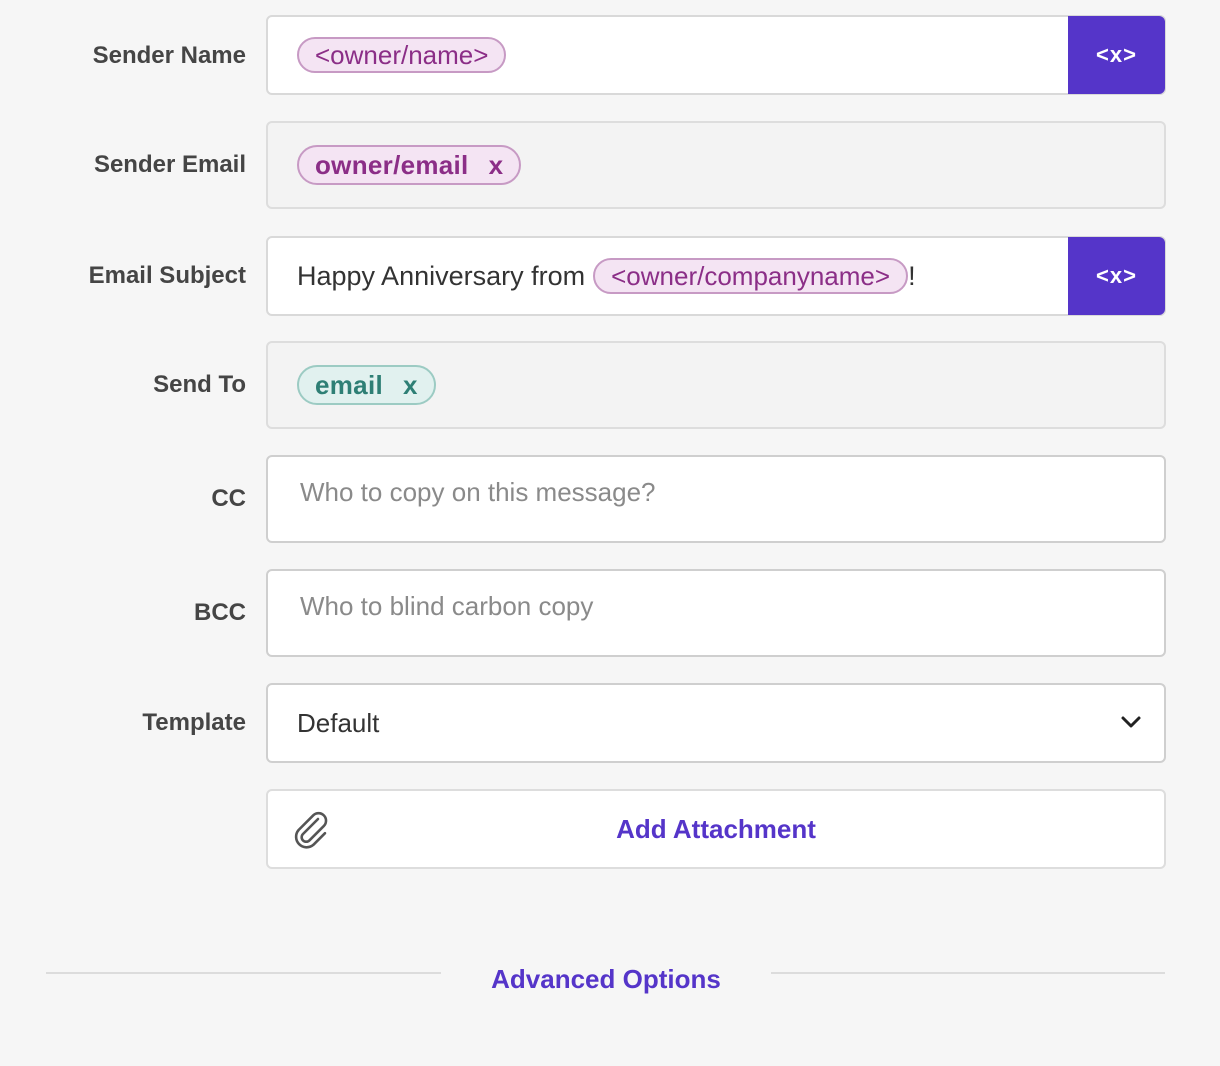 This screenshot has height=1066, width=1220. Describe the element at coordinates (199, 384) in the screenshot. I see `send-to-label: Send To` at that location.